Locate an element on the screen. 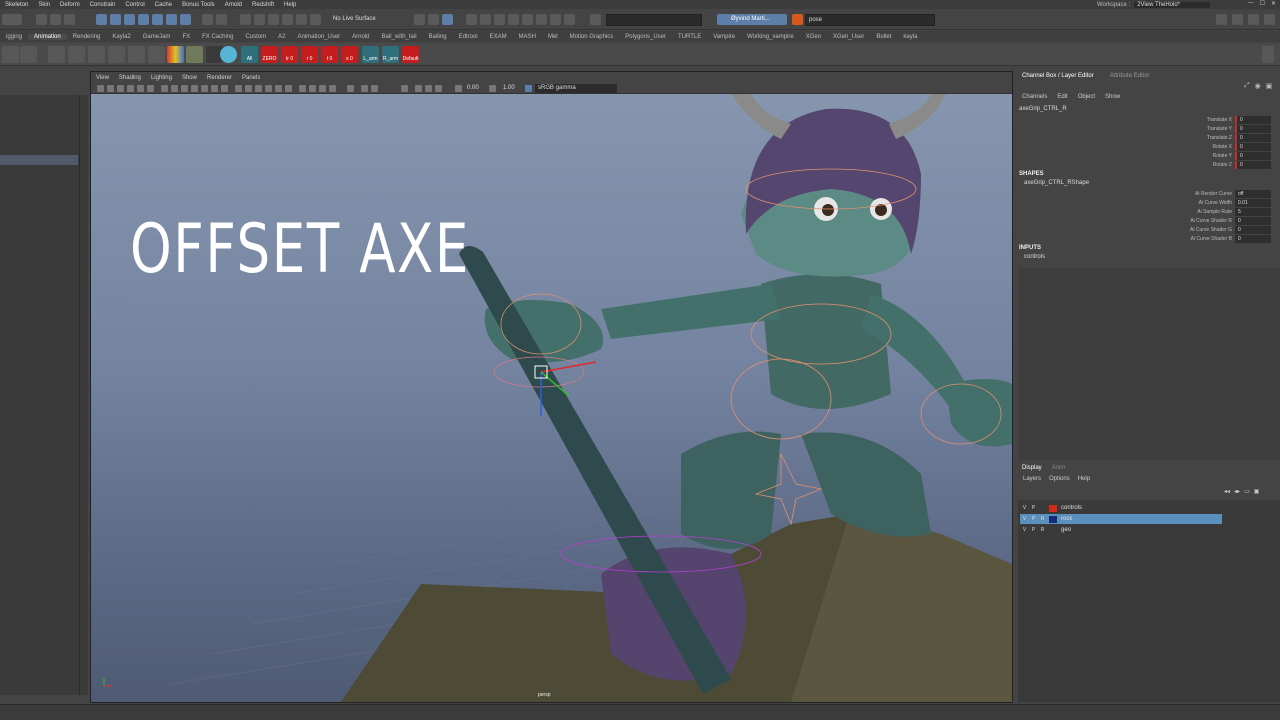 The height and width of the screenshot is (720, 1280). bind-skin-icon is located at coordinates (136, 54).